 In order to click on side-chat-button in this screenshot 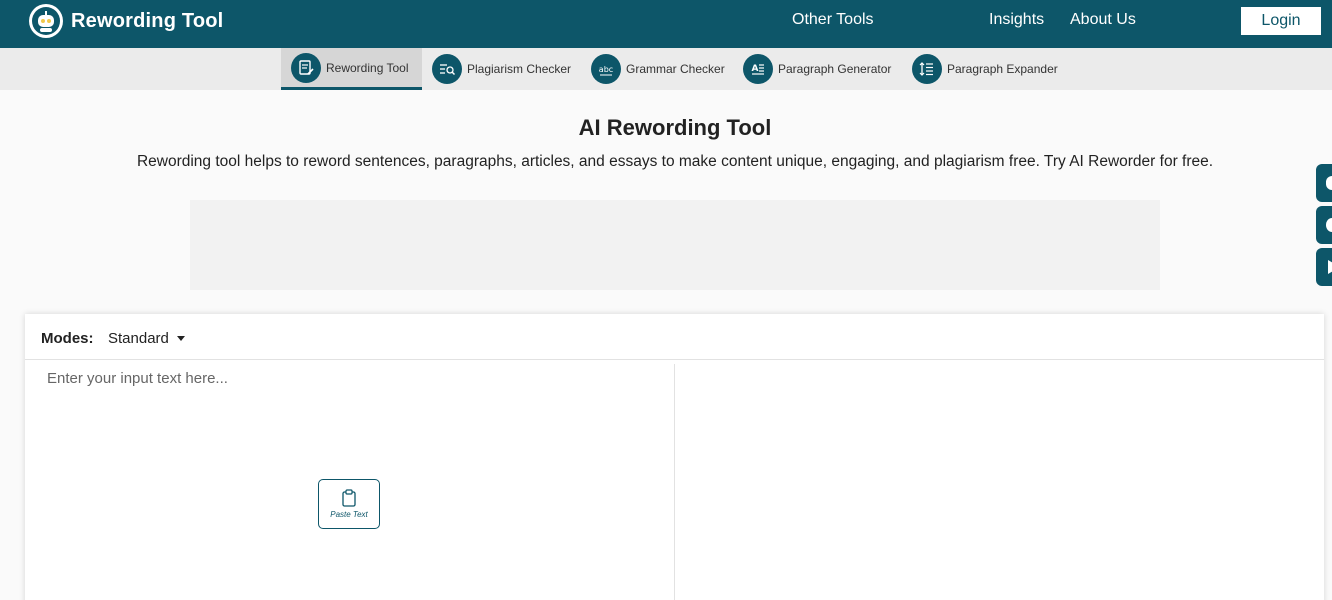, I will do `click(1324, 183)`.